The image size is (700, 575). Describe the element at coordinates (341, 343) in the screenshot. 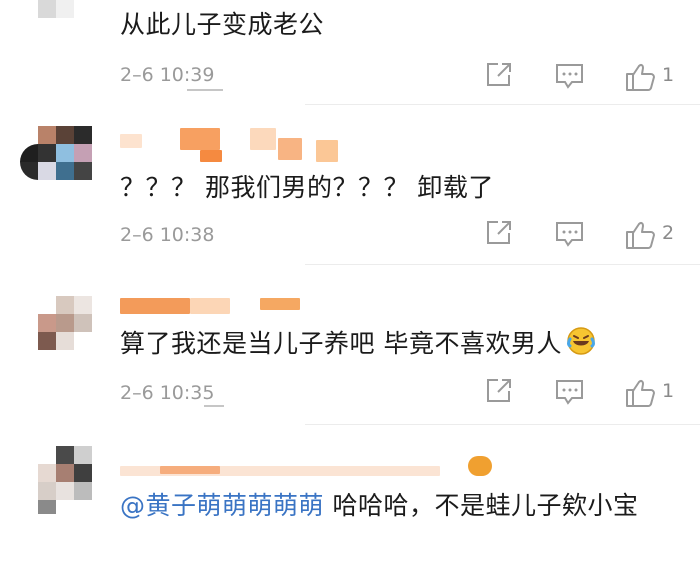

I see `comment-text-body: 算了我还是当儿子养吧 毕竟不喜欢男人` at that location.